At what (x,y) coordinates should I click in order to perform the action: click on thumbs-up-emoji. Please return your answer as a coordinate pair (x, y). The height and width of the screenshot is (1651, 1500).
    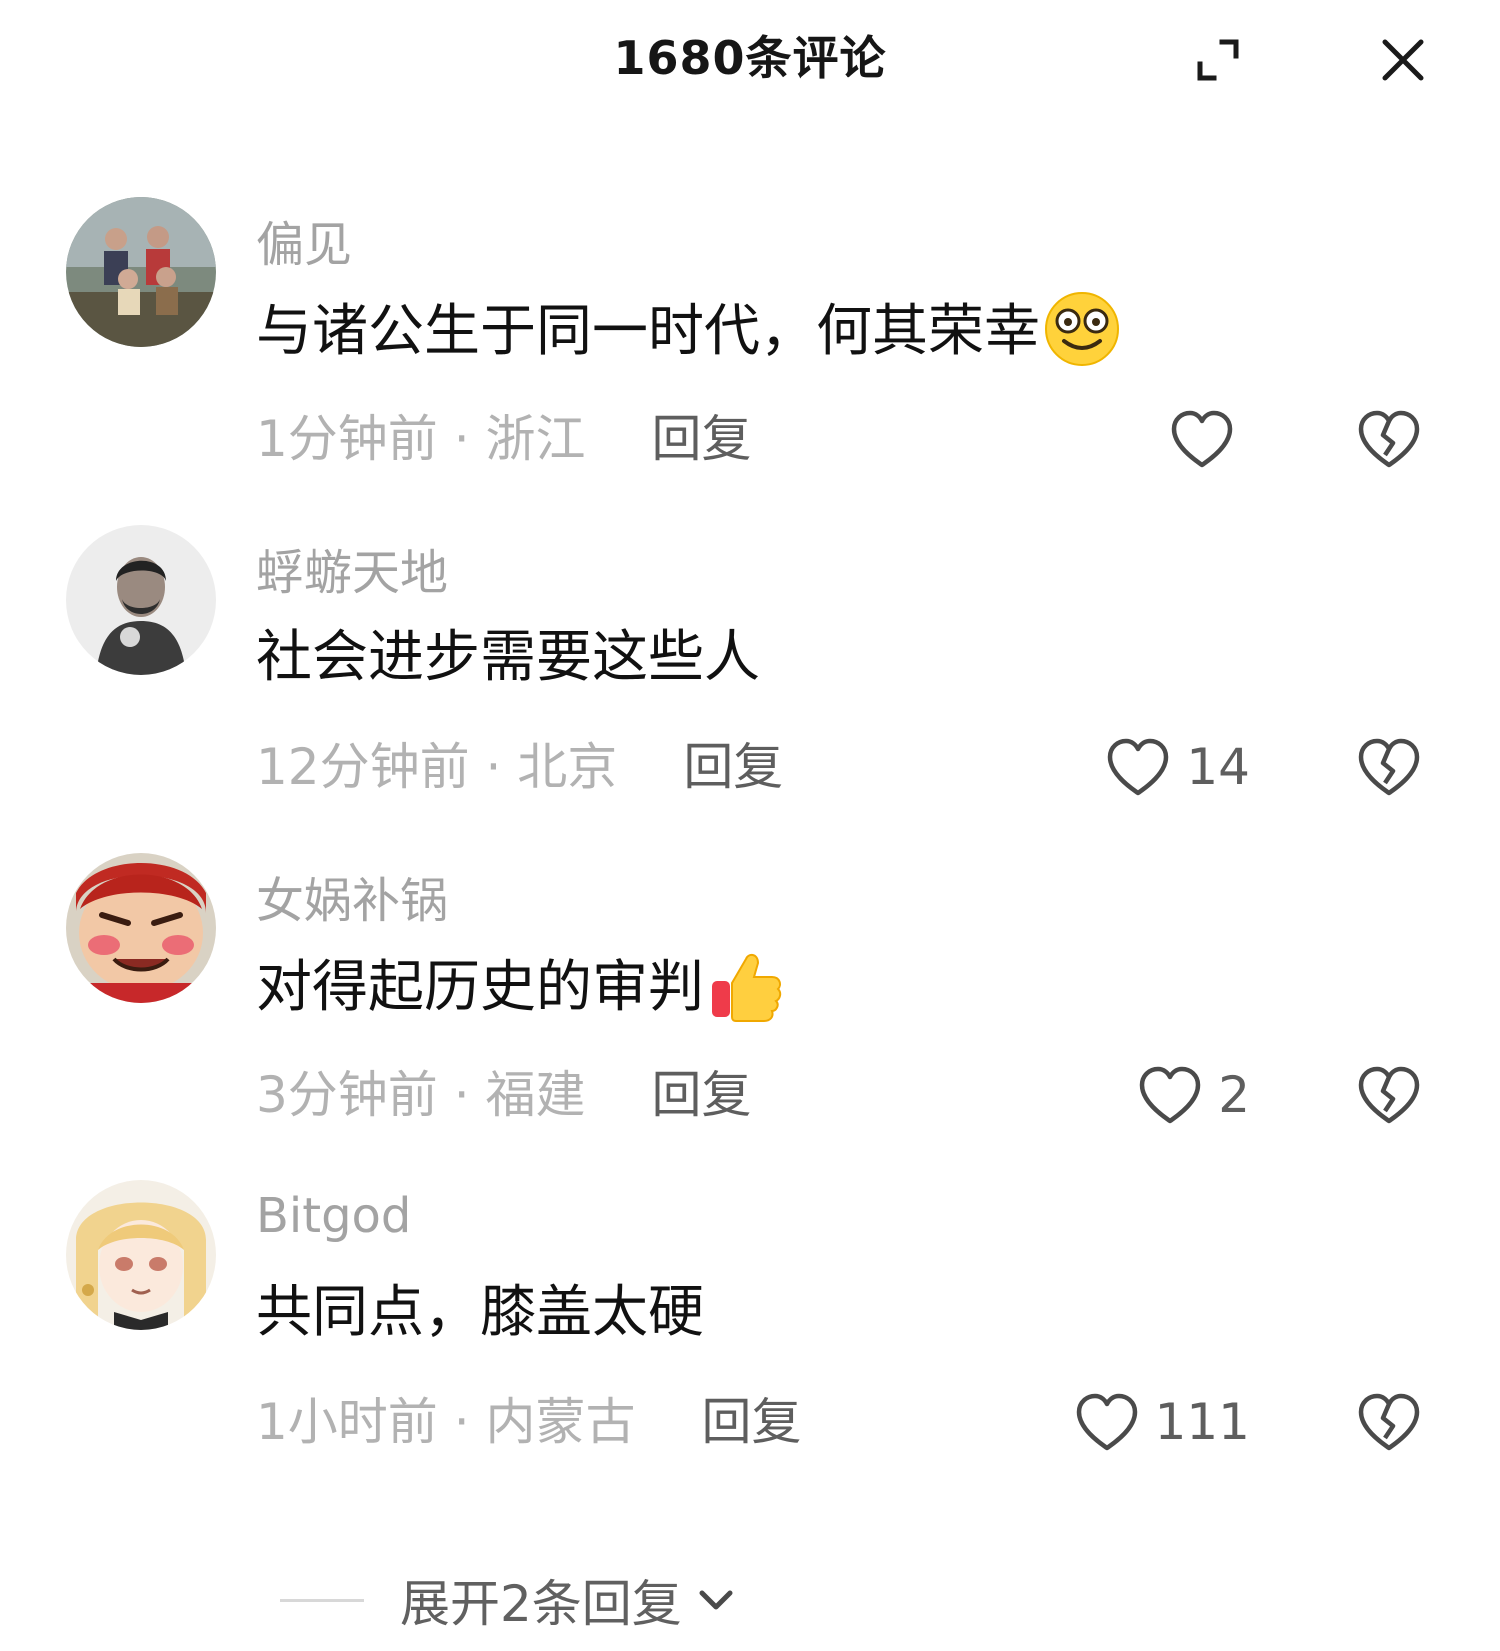
    Looking at the image, I should click on (746, 985).